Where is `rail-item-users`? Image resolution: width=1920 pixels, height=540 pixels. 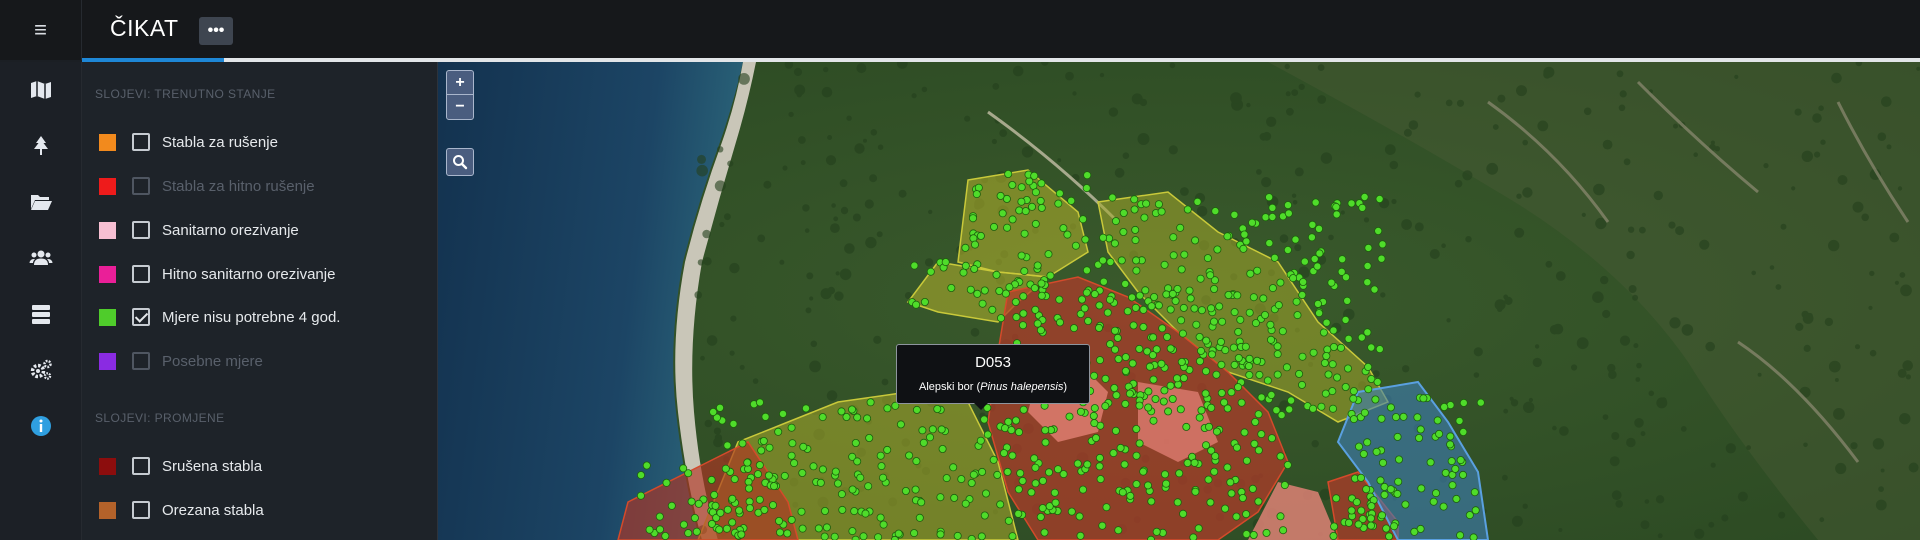
rail-item-users is located at coordinates (41, 258).